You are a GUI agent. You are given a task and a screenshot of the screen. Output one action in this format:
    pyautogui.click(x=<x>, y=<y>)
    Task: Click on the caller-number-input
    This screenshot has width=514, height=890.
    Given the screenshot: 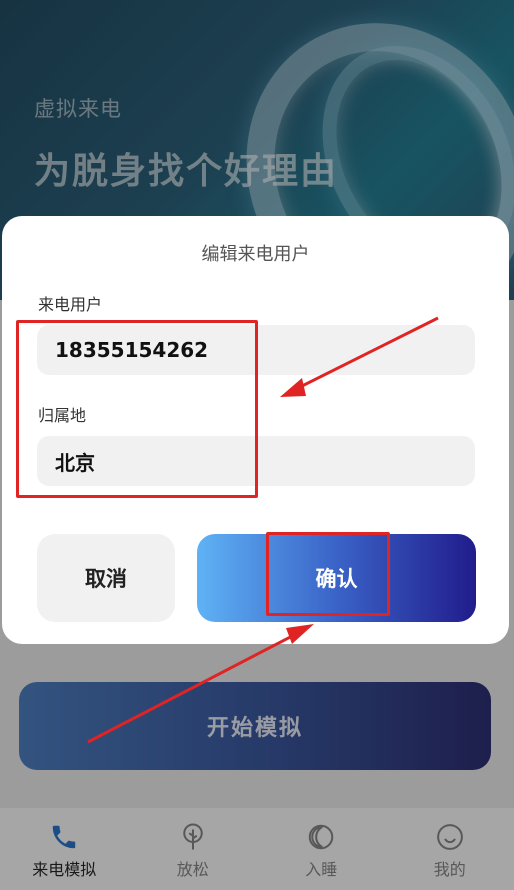 What is the action you would take?
    pyautogui.click(x=256, y=350)
    